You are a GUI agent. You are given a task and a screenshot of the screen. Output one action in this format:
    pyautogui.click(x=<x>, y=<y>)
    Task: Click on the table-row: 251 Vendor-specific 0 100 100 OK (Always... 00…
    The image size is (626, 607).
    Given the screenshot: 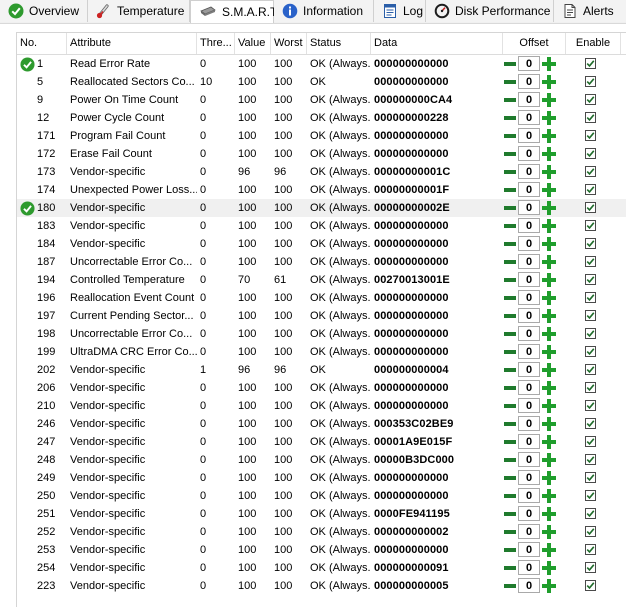 What is the action you would take?
    pyautogui.click(x=321, y=514)
    